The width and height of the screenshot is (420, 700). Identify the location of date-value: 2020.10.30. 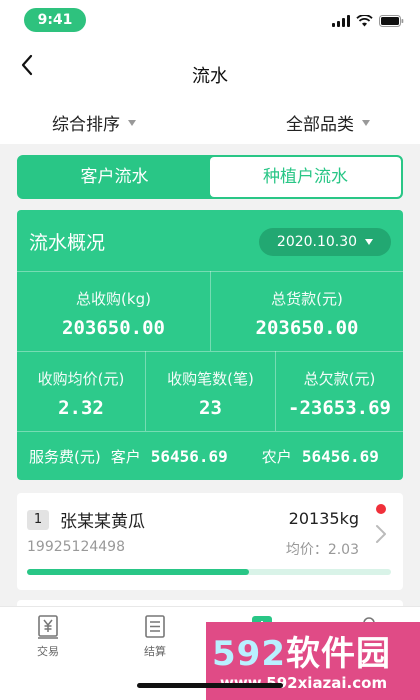
(317, 242).